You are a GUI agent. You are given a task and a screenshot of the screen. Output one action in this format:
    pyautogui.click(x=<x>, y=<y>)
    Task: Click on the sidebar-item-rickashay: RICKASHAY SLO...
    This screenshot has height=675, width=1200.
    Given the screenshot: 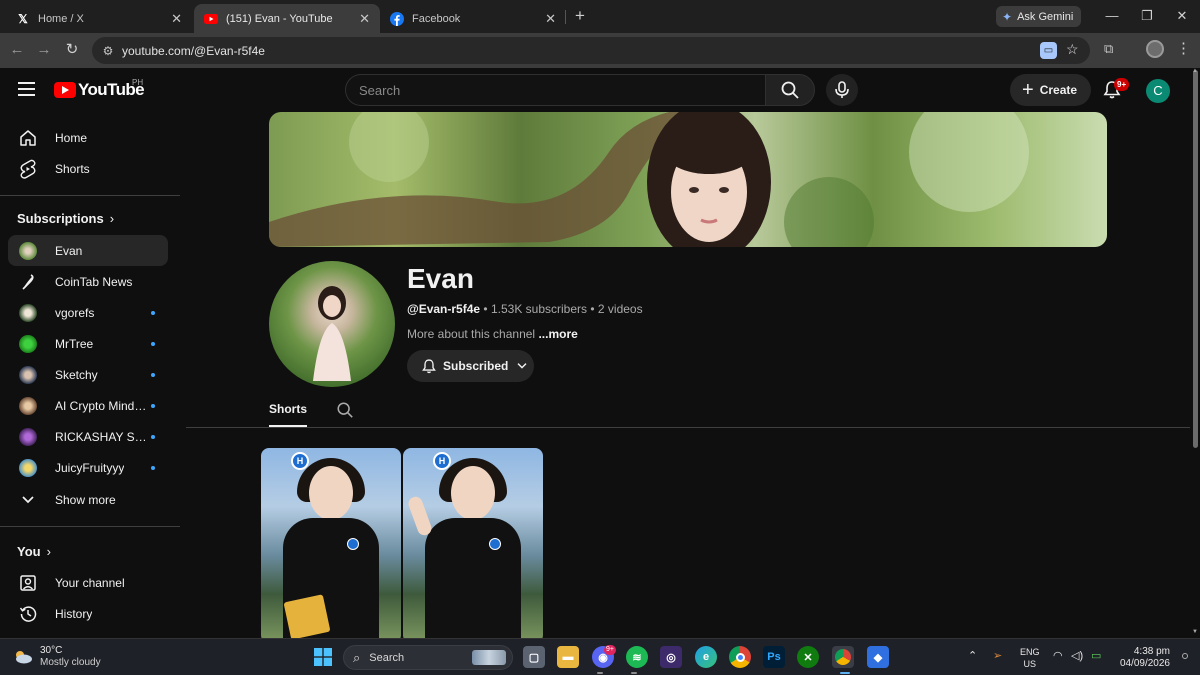 What is the action you would take?
    pyautogui.click(x=88, y=436)
    